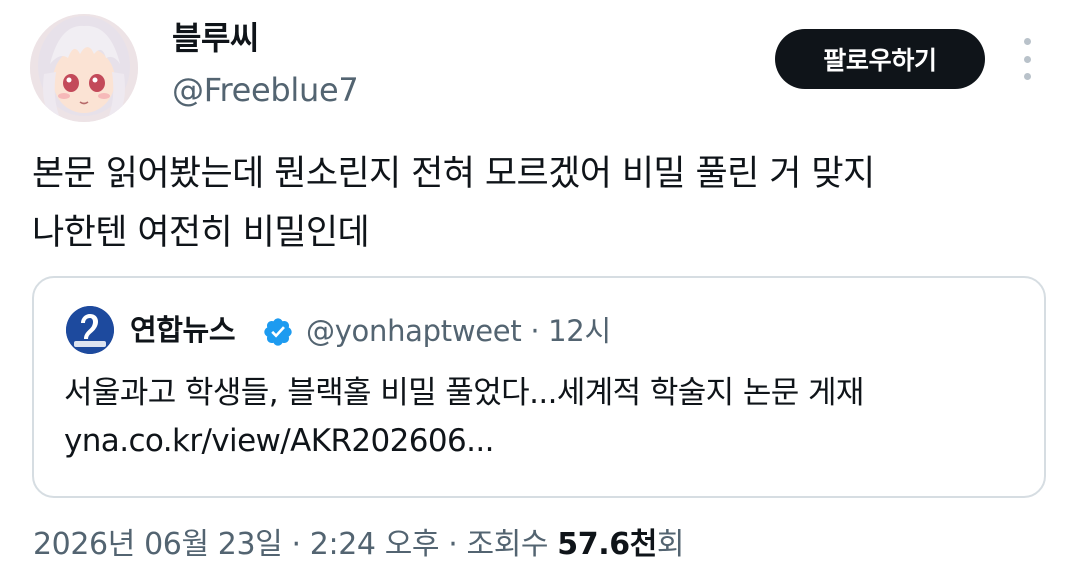  I want to click on quoted-author-name: 연합뉴스, so click(183, 330).